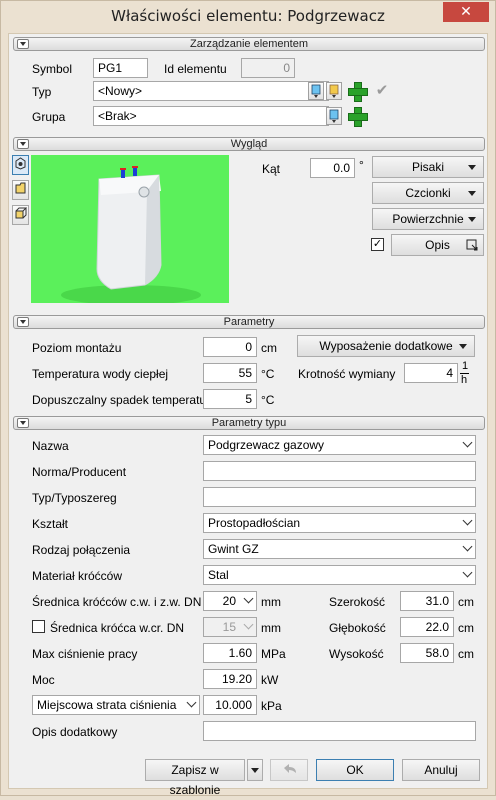 The height and width of the screenshot is (800, 496). I want to click on exchange-rate-unit-top: 1, so click(465, 366).